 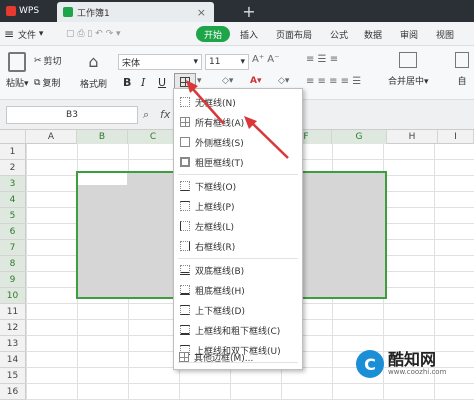 I want to click on watermark-url: www.coozhi.com, so click(x=417, y=372).